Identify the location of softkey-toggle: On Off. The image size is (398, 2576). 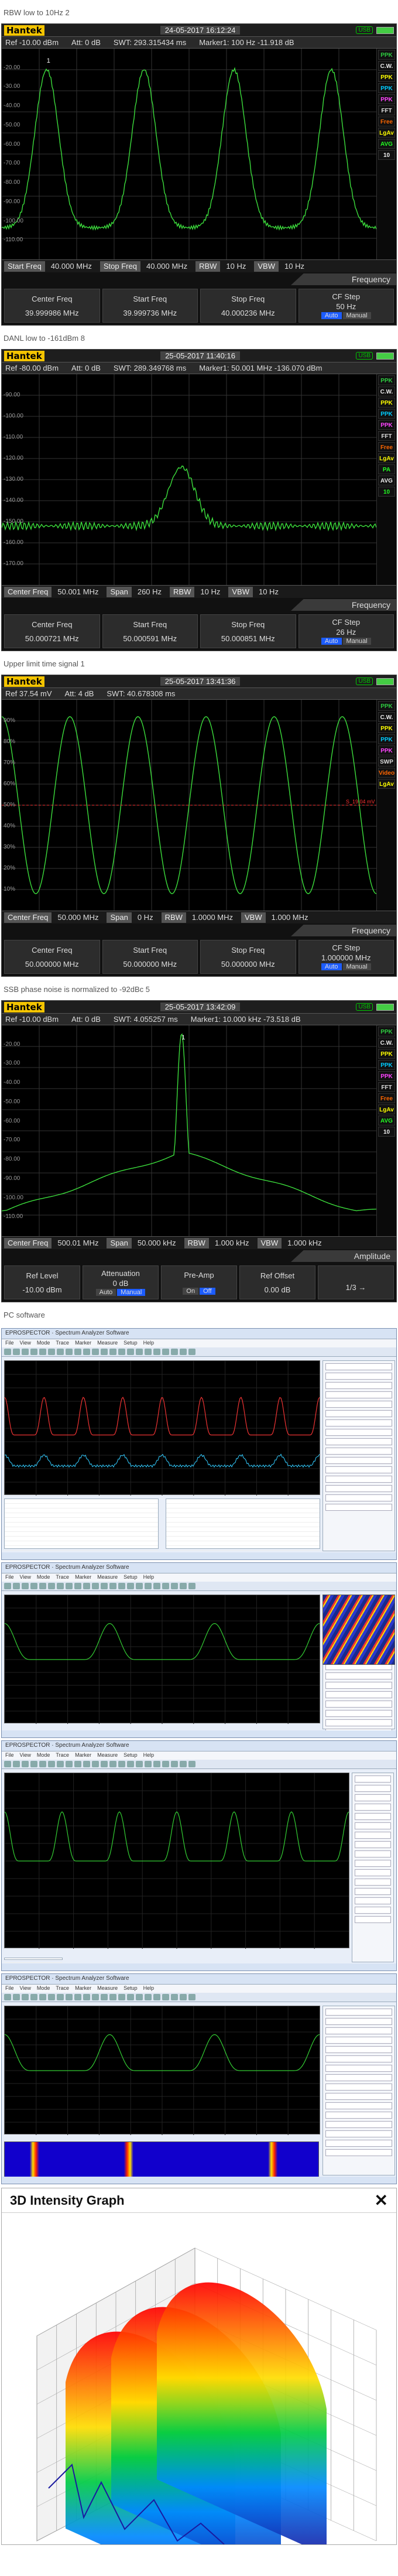
(199, 1291).